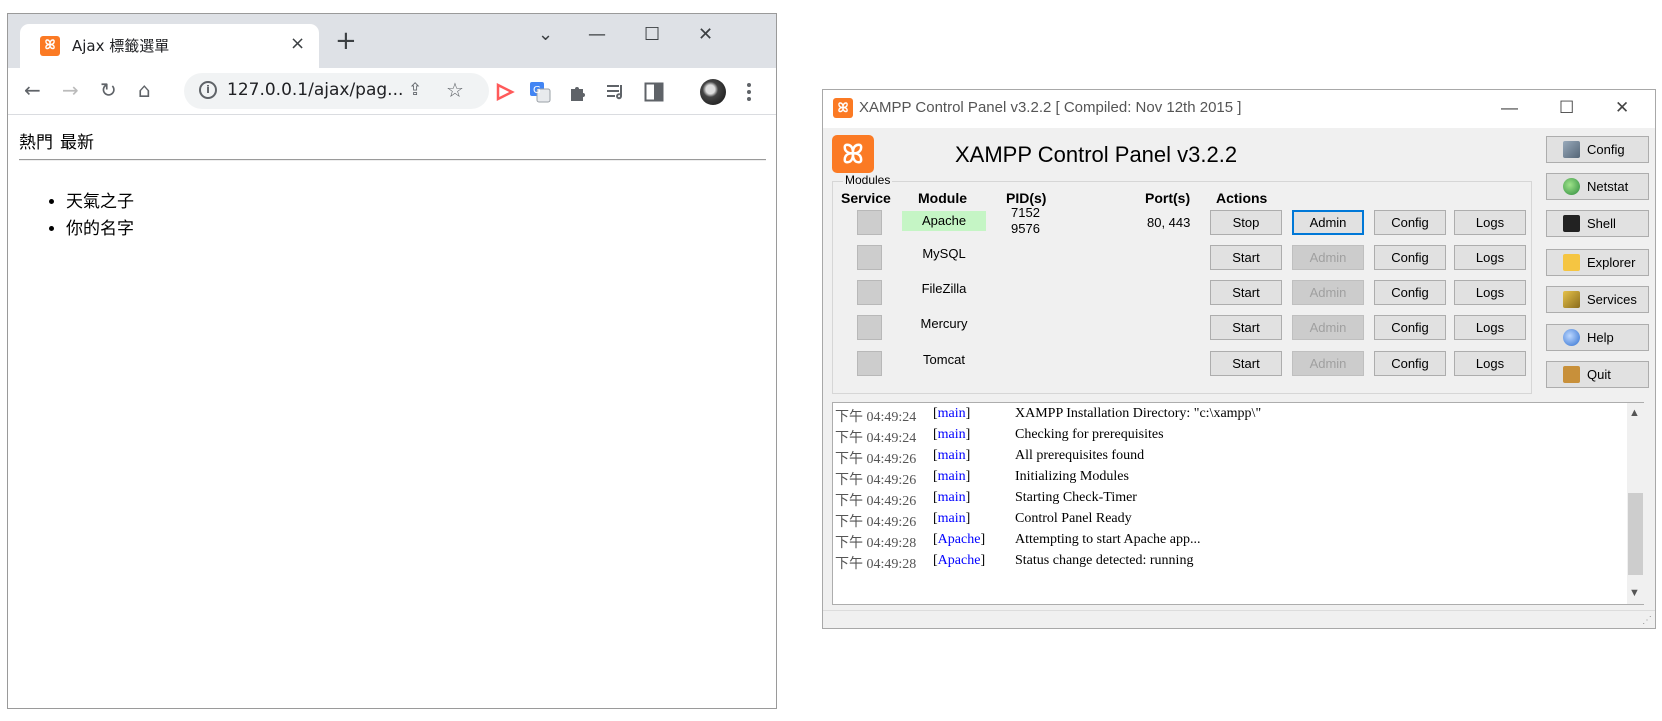  What do you see at coordinates (1634, 413) in the screenshot?
I see `scroll-up-icon: ▲` at bounding box center [1634, 413].